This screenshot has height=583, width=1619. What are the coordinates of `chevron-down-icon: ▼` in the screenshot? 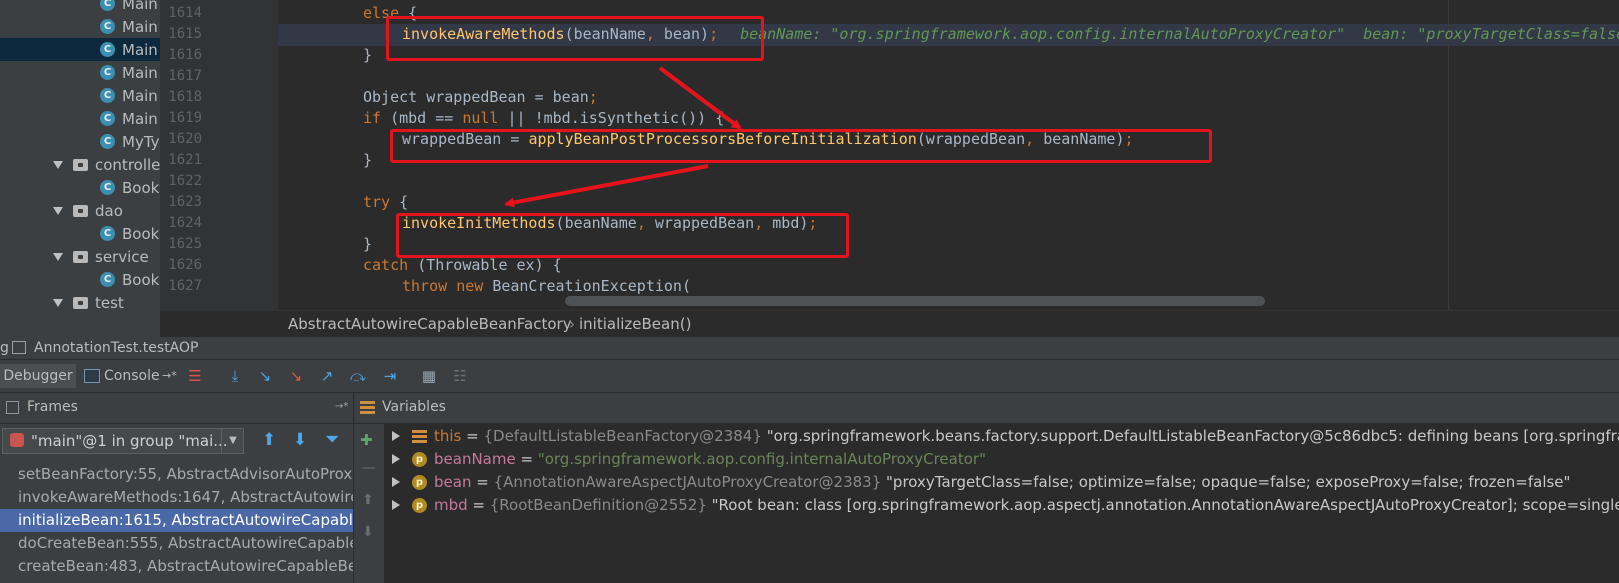 It's located at (232, 441).